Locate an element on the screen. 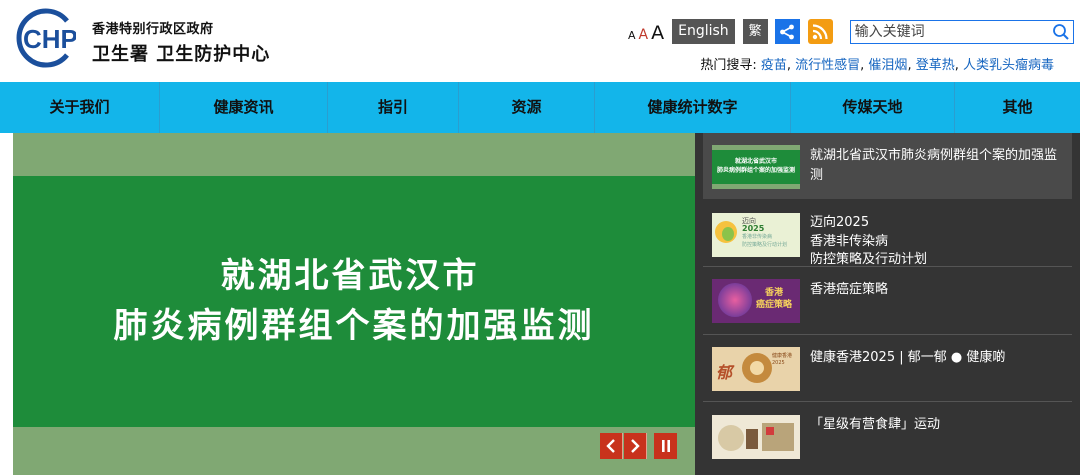  pause-icon is located at coordinates (665, 446).